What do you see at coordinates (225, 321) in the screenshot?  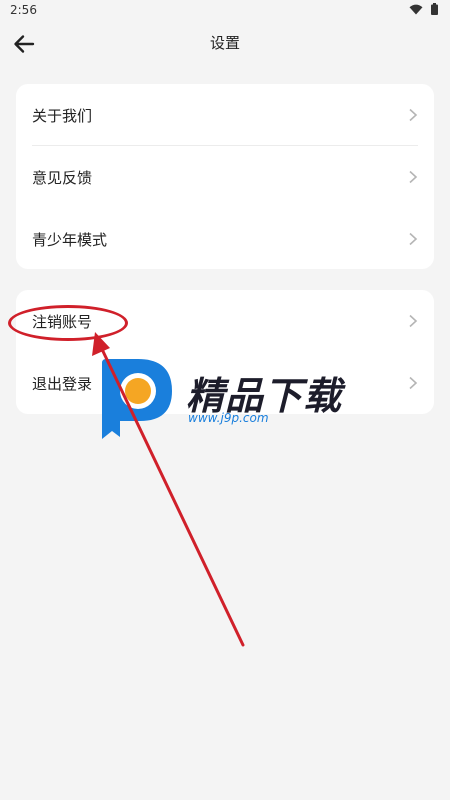 I see `row-delete-account: 注销账号` at bounding box center [225, 321].